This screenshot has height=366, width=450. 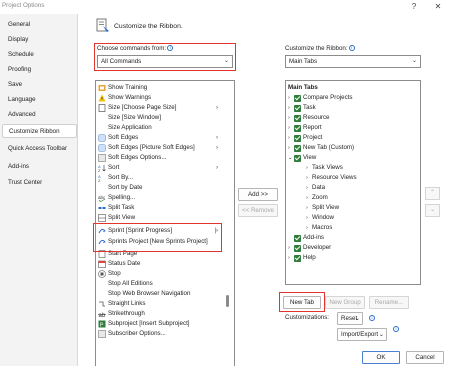 What do you see at coordinates (352, 258) in the screenshot?
I see `tree-item-help: › Help` at bounding box center [352, 258].